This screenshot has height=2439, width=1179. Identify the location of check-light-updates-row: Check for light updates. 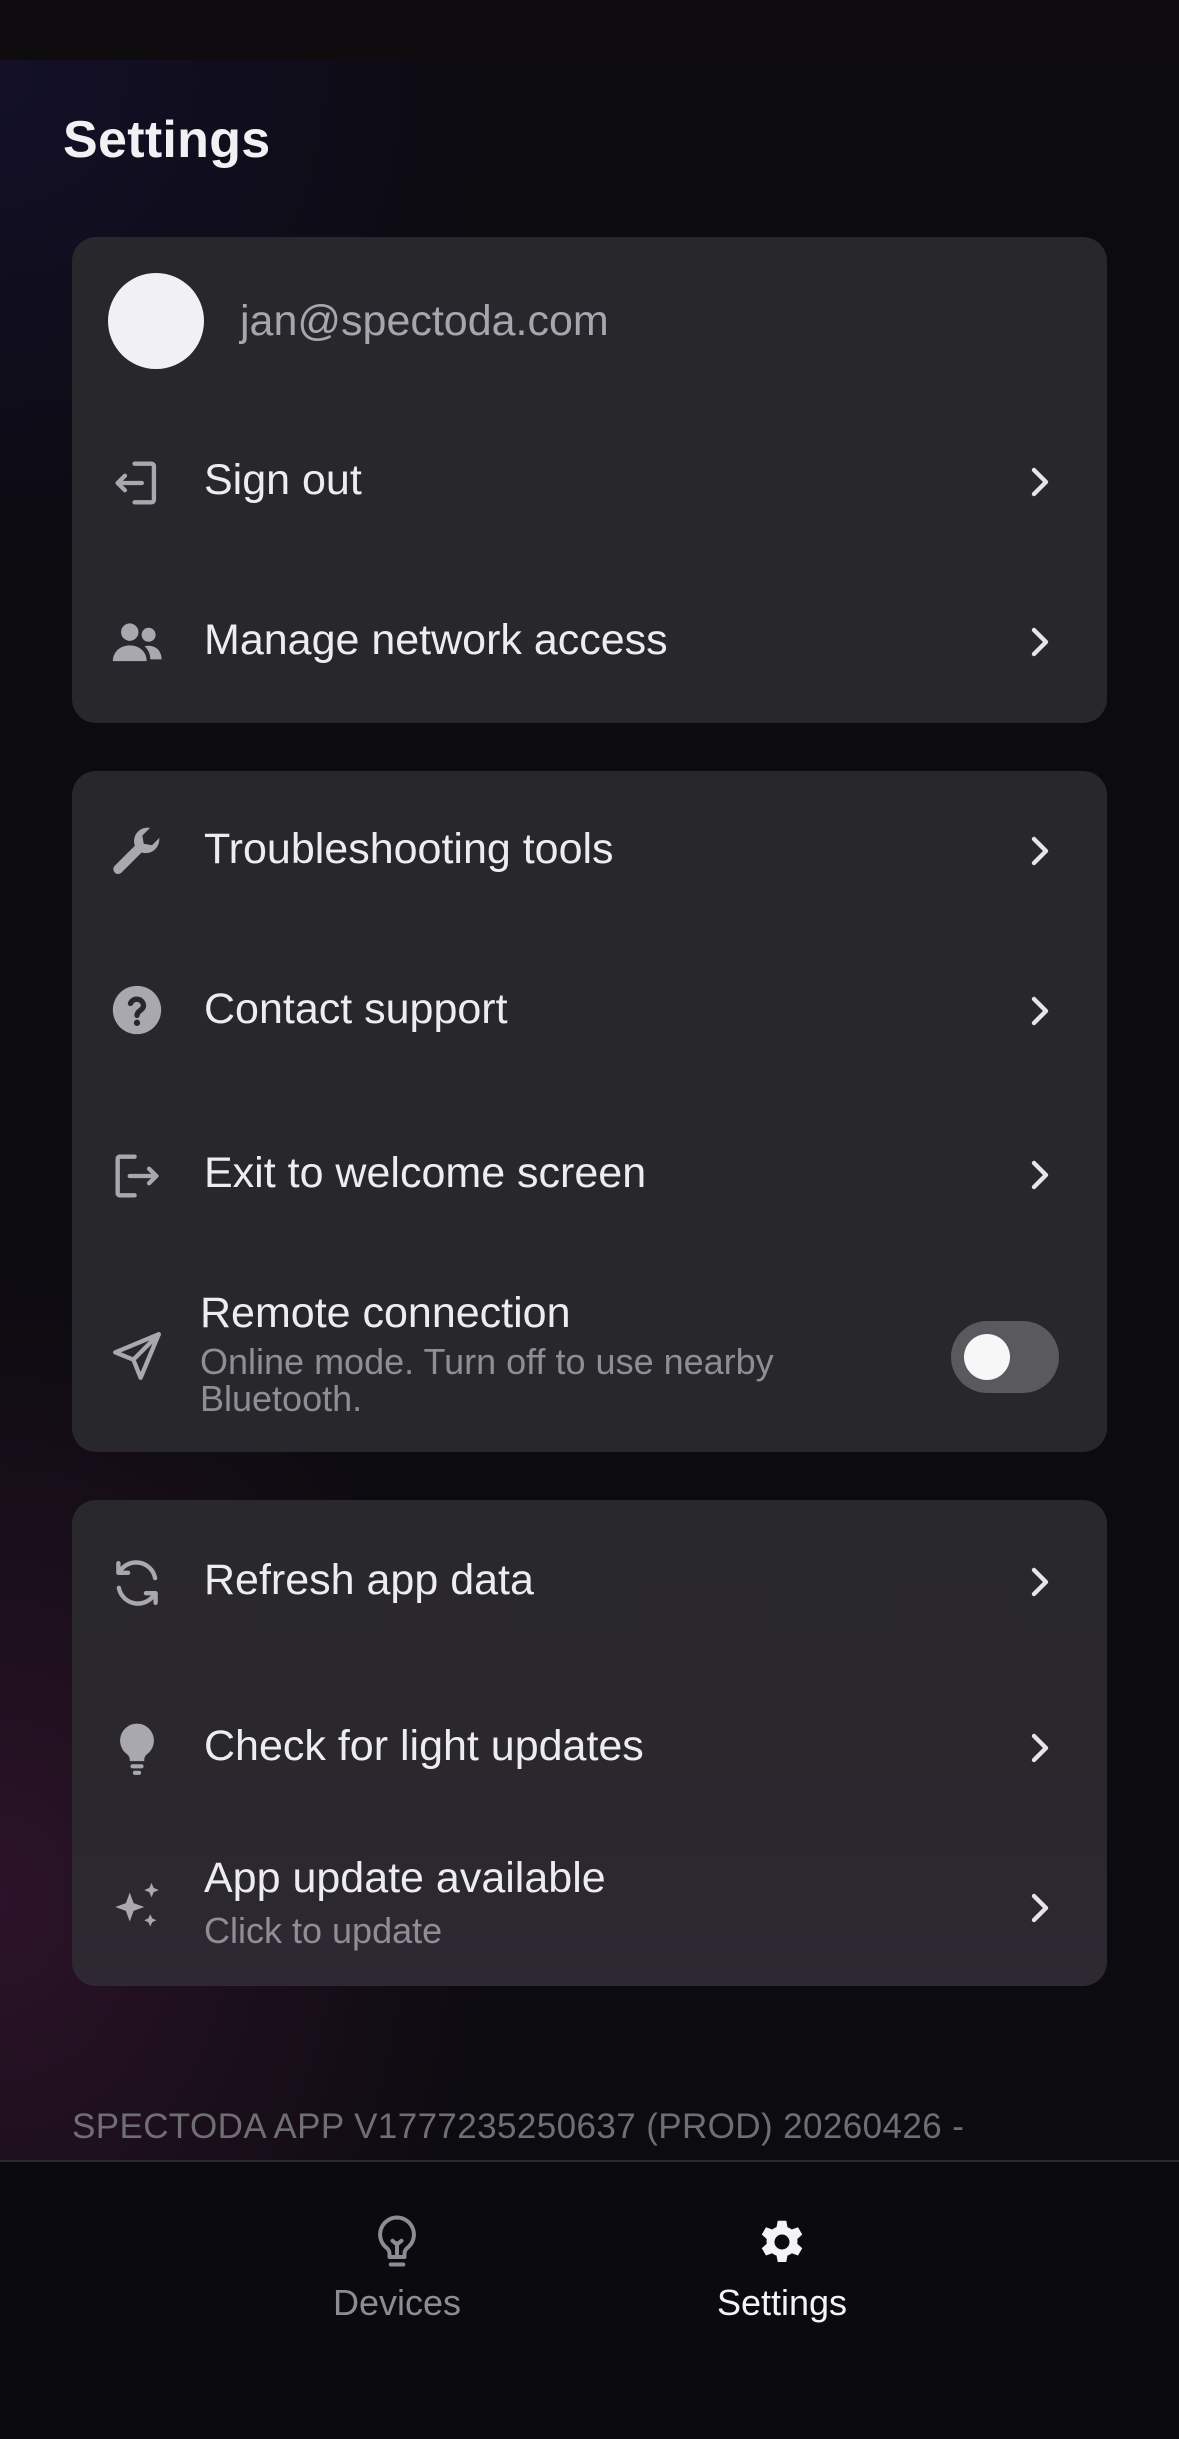
(589, 1749).